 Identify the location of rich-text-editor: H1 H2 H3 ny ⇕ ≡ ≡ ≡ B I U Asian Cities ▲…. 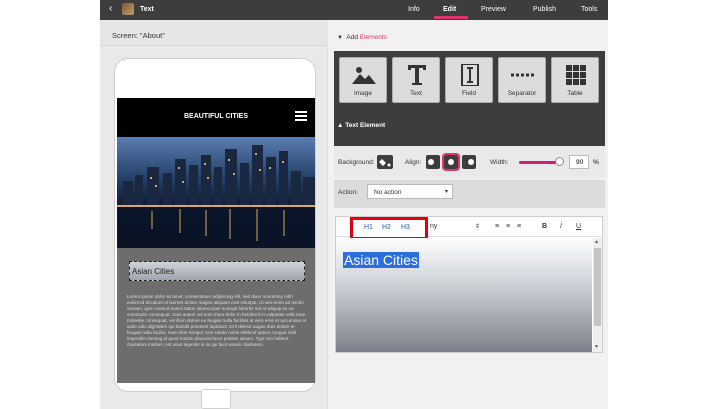
(469, 284).